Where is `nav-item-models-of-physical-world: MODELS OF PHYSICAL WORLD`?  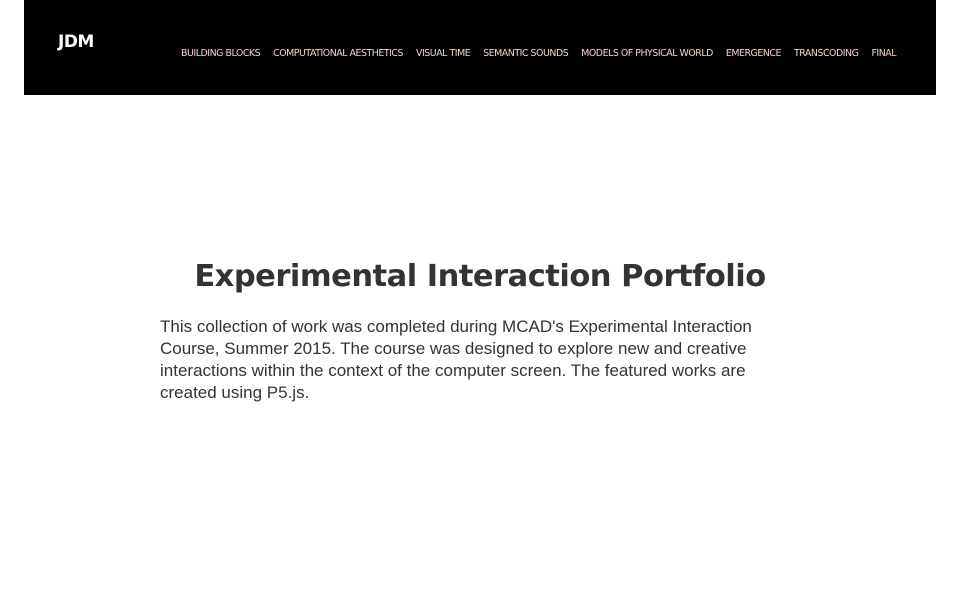 nav-item-models-of-physical-world: MODELS OF PHYSICAL WORLD is located at coordinates (647, 50).